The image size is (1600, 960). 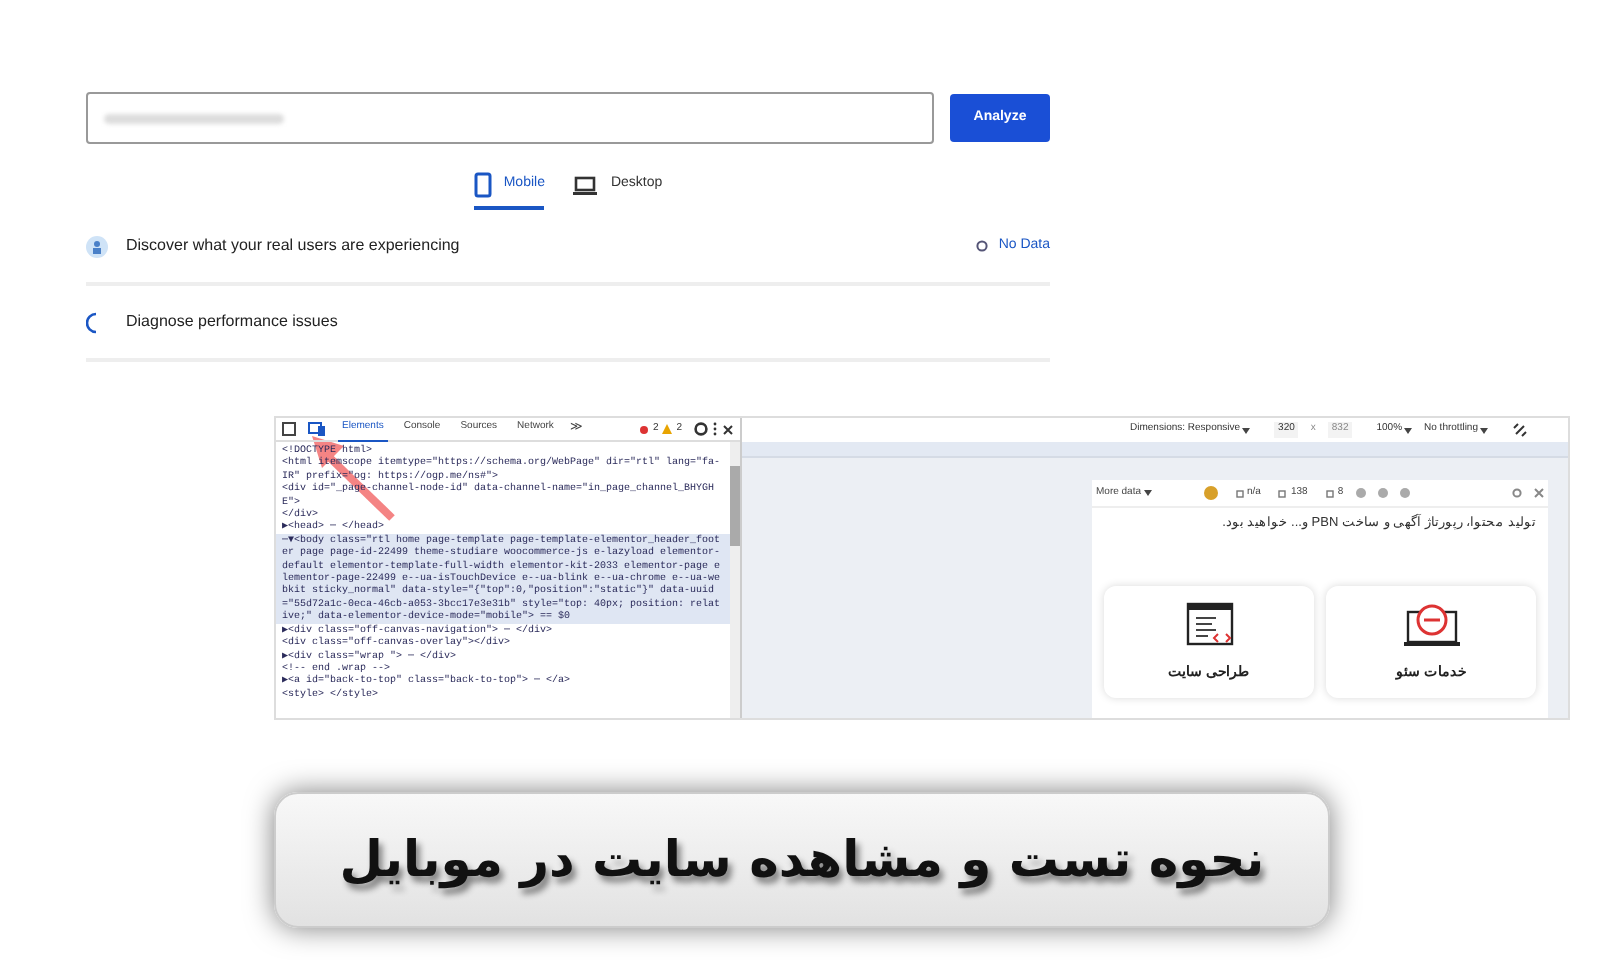 What do you see at coordinates (1209, 625) in the screenshot?
I see `code-window-icon` at bounding box center [1209, 625].